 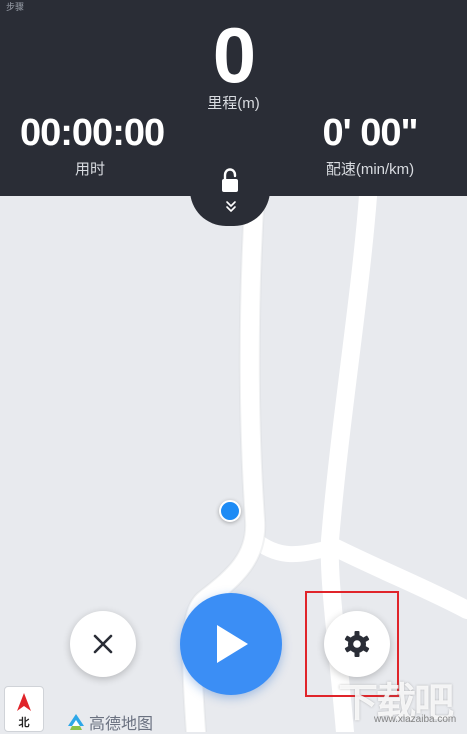 I want to click on compass-label: 北, so click(x=24, y=723).